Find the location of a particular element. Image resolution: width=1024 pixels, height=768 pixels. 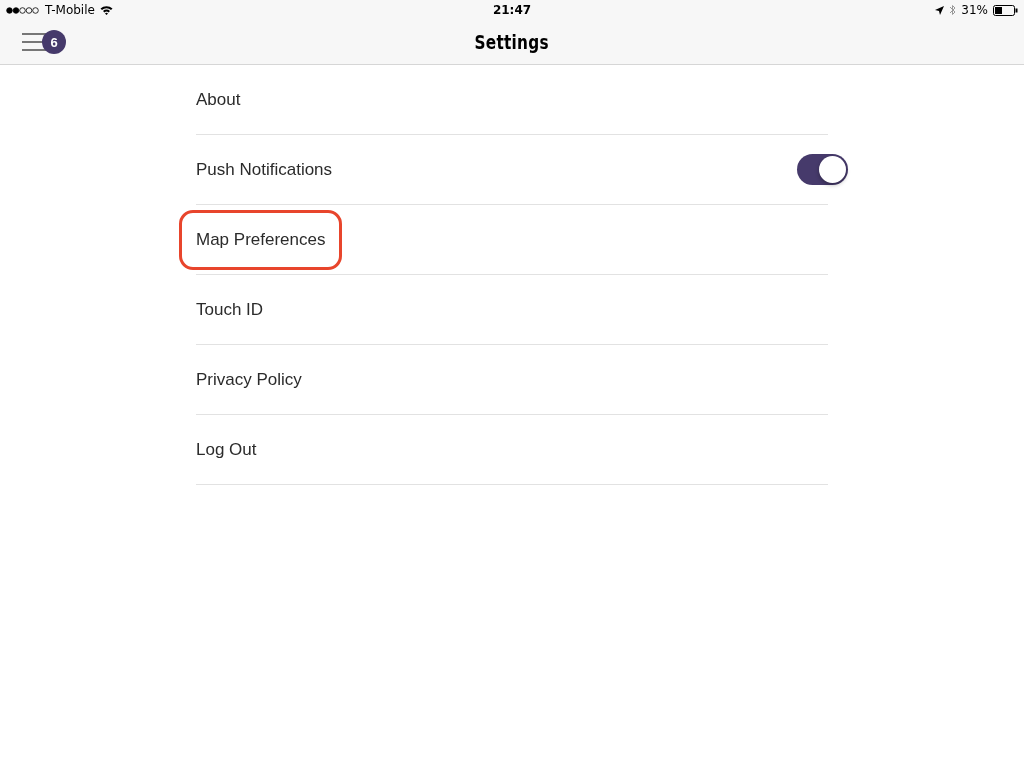

toggle-switch is located at coordinates (822, 169).